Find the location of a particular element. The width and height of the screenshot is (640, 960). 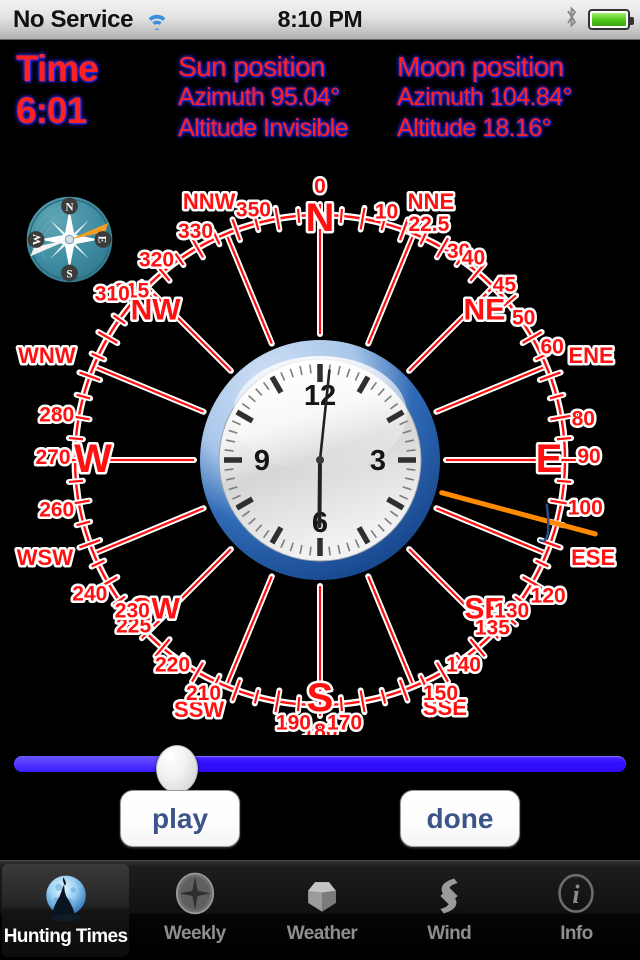

svg-text: 210 is located at coordinates (203, 693).